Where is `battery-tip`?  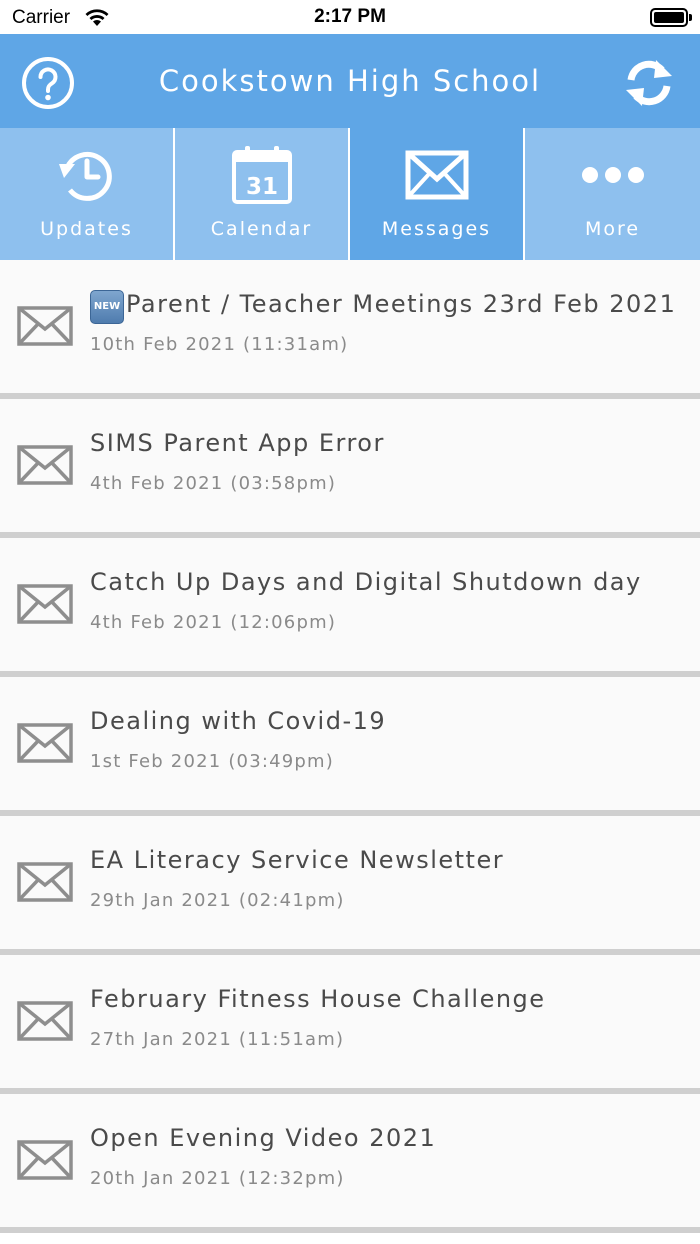 battery-tip is located at coordinates (690, 17).